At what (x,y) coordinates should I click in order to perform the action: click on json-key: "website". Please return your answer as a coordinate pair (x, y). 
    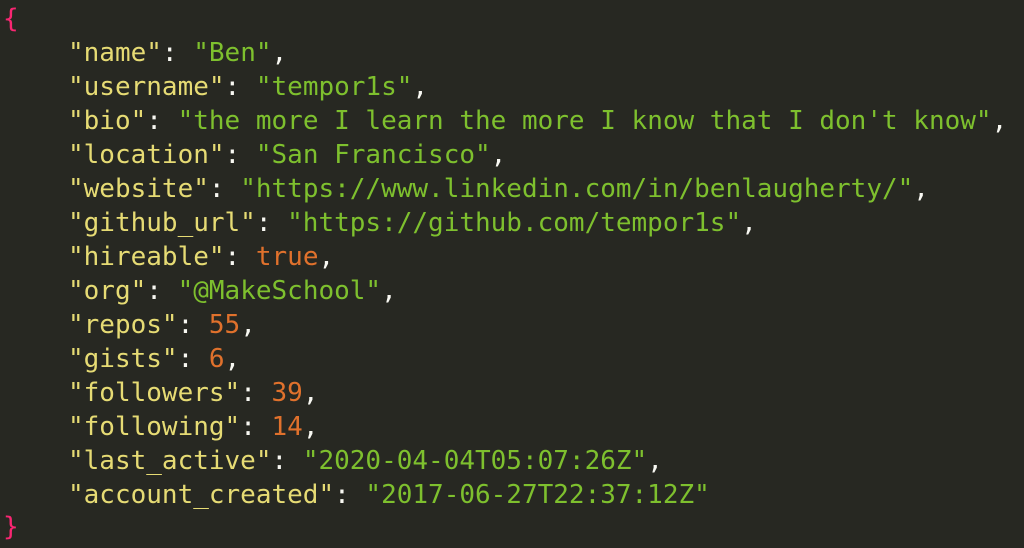
    Looking at the image, I should click on (138, 189).